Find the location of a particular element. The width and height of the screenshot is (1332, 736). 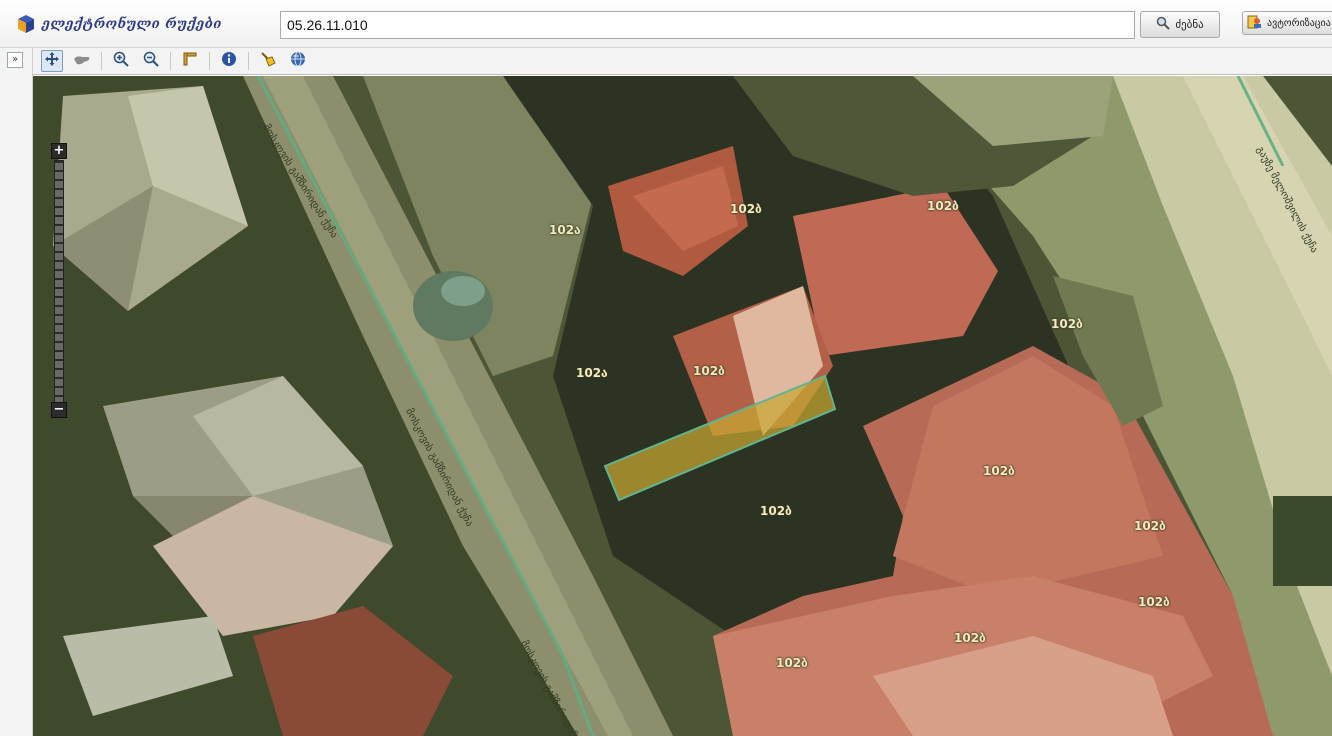

globe-tool is located at coordinates (298, 61).